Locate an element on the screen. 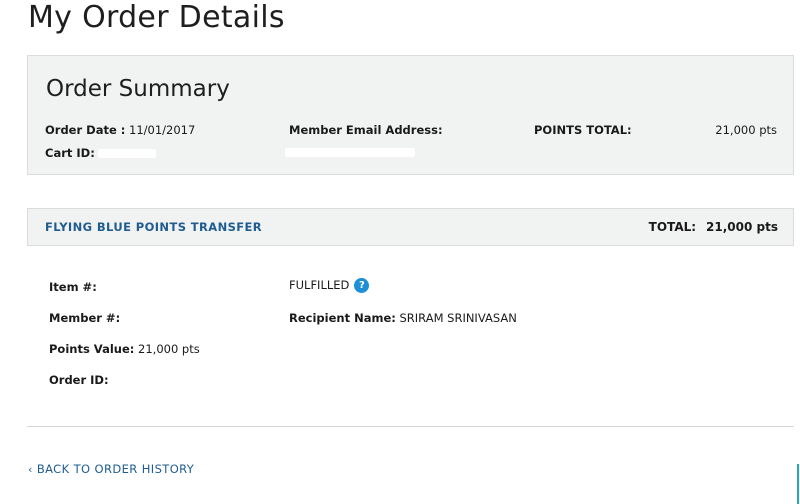 This screenshot has height=504, width=800. transfer-total: TOTAL: 21,000 pts is located at coordinates (713, 227).